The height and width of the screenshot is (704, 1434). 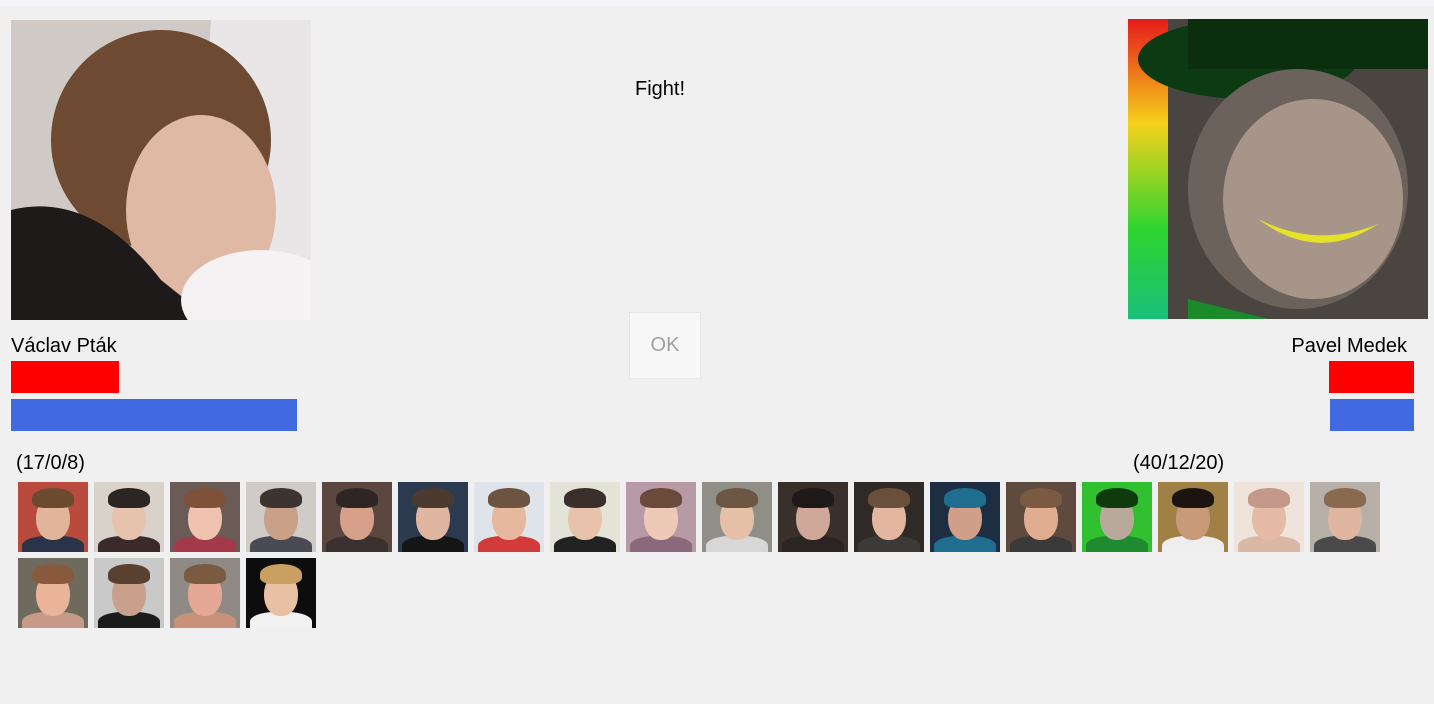 I want to click on player2-mana-bar, so click(x=1372, y=415).